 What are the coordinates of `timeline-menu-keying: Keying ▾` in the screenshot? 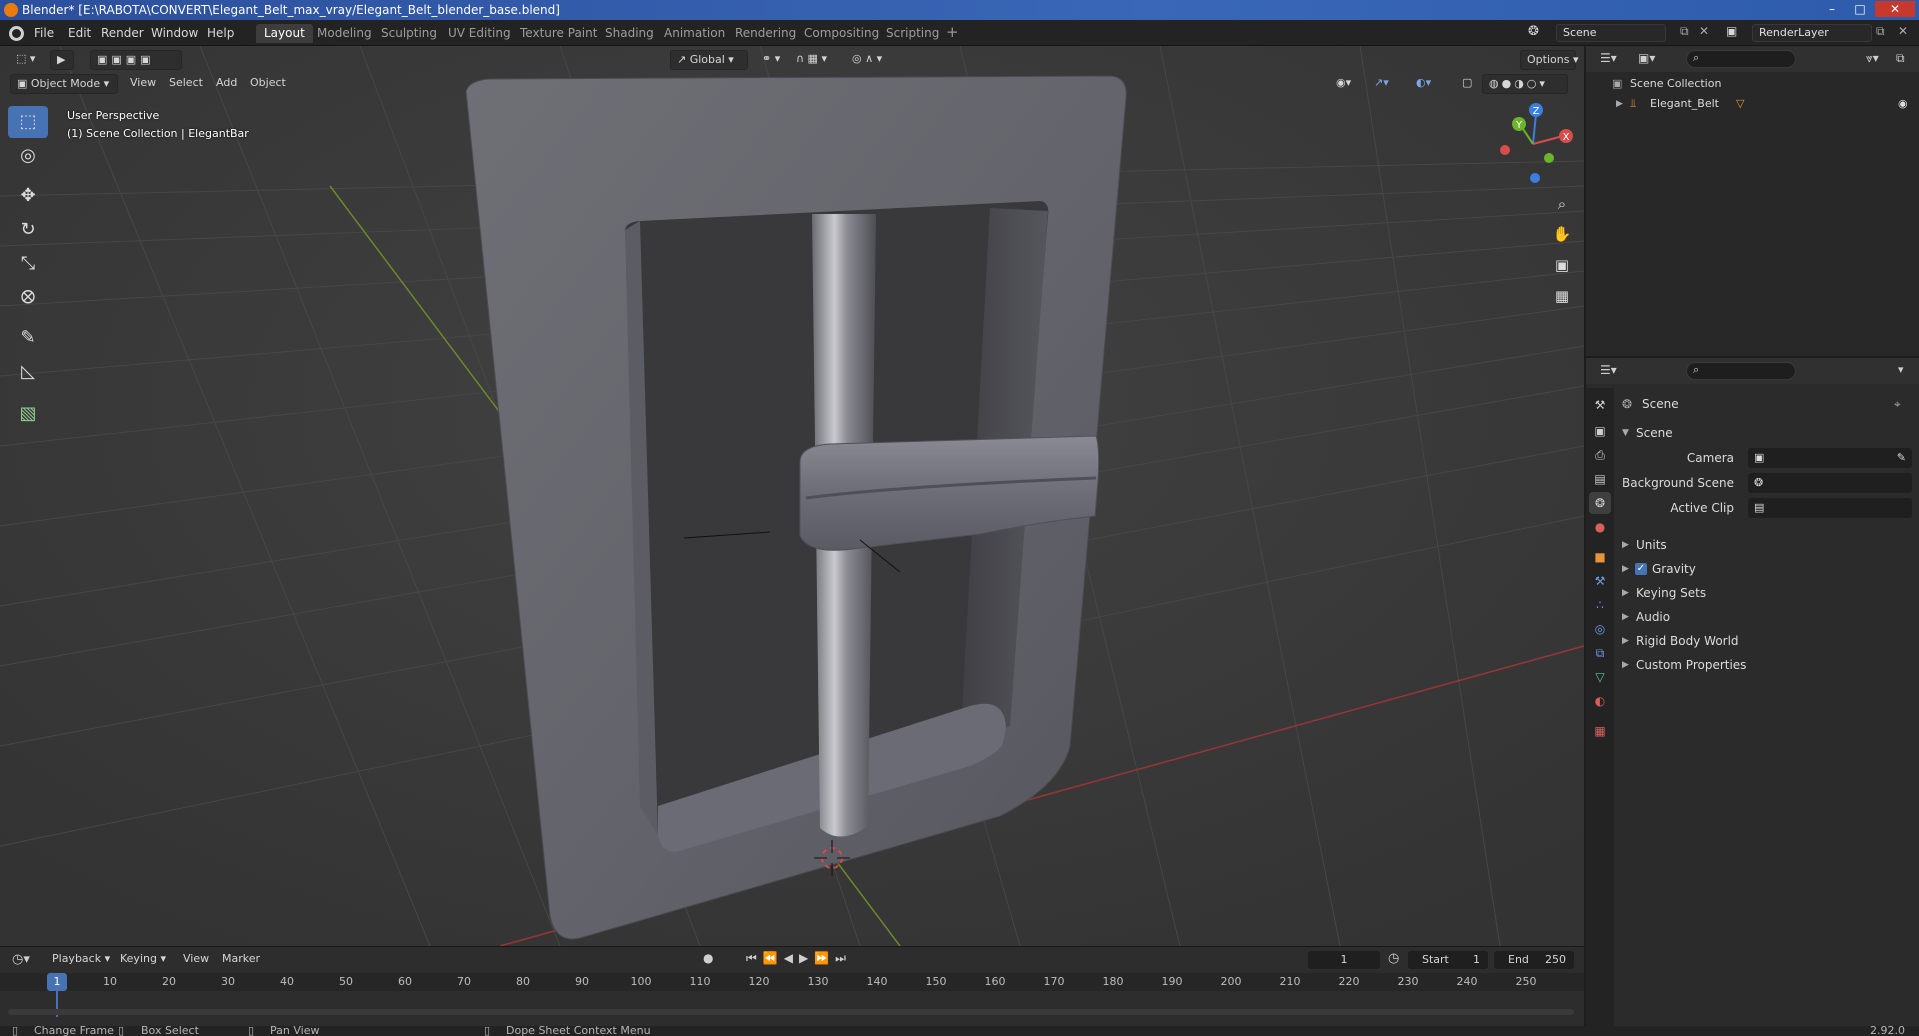 It's located at (143, 960).